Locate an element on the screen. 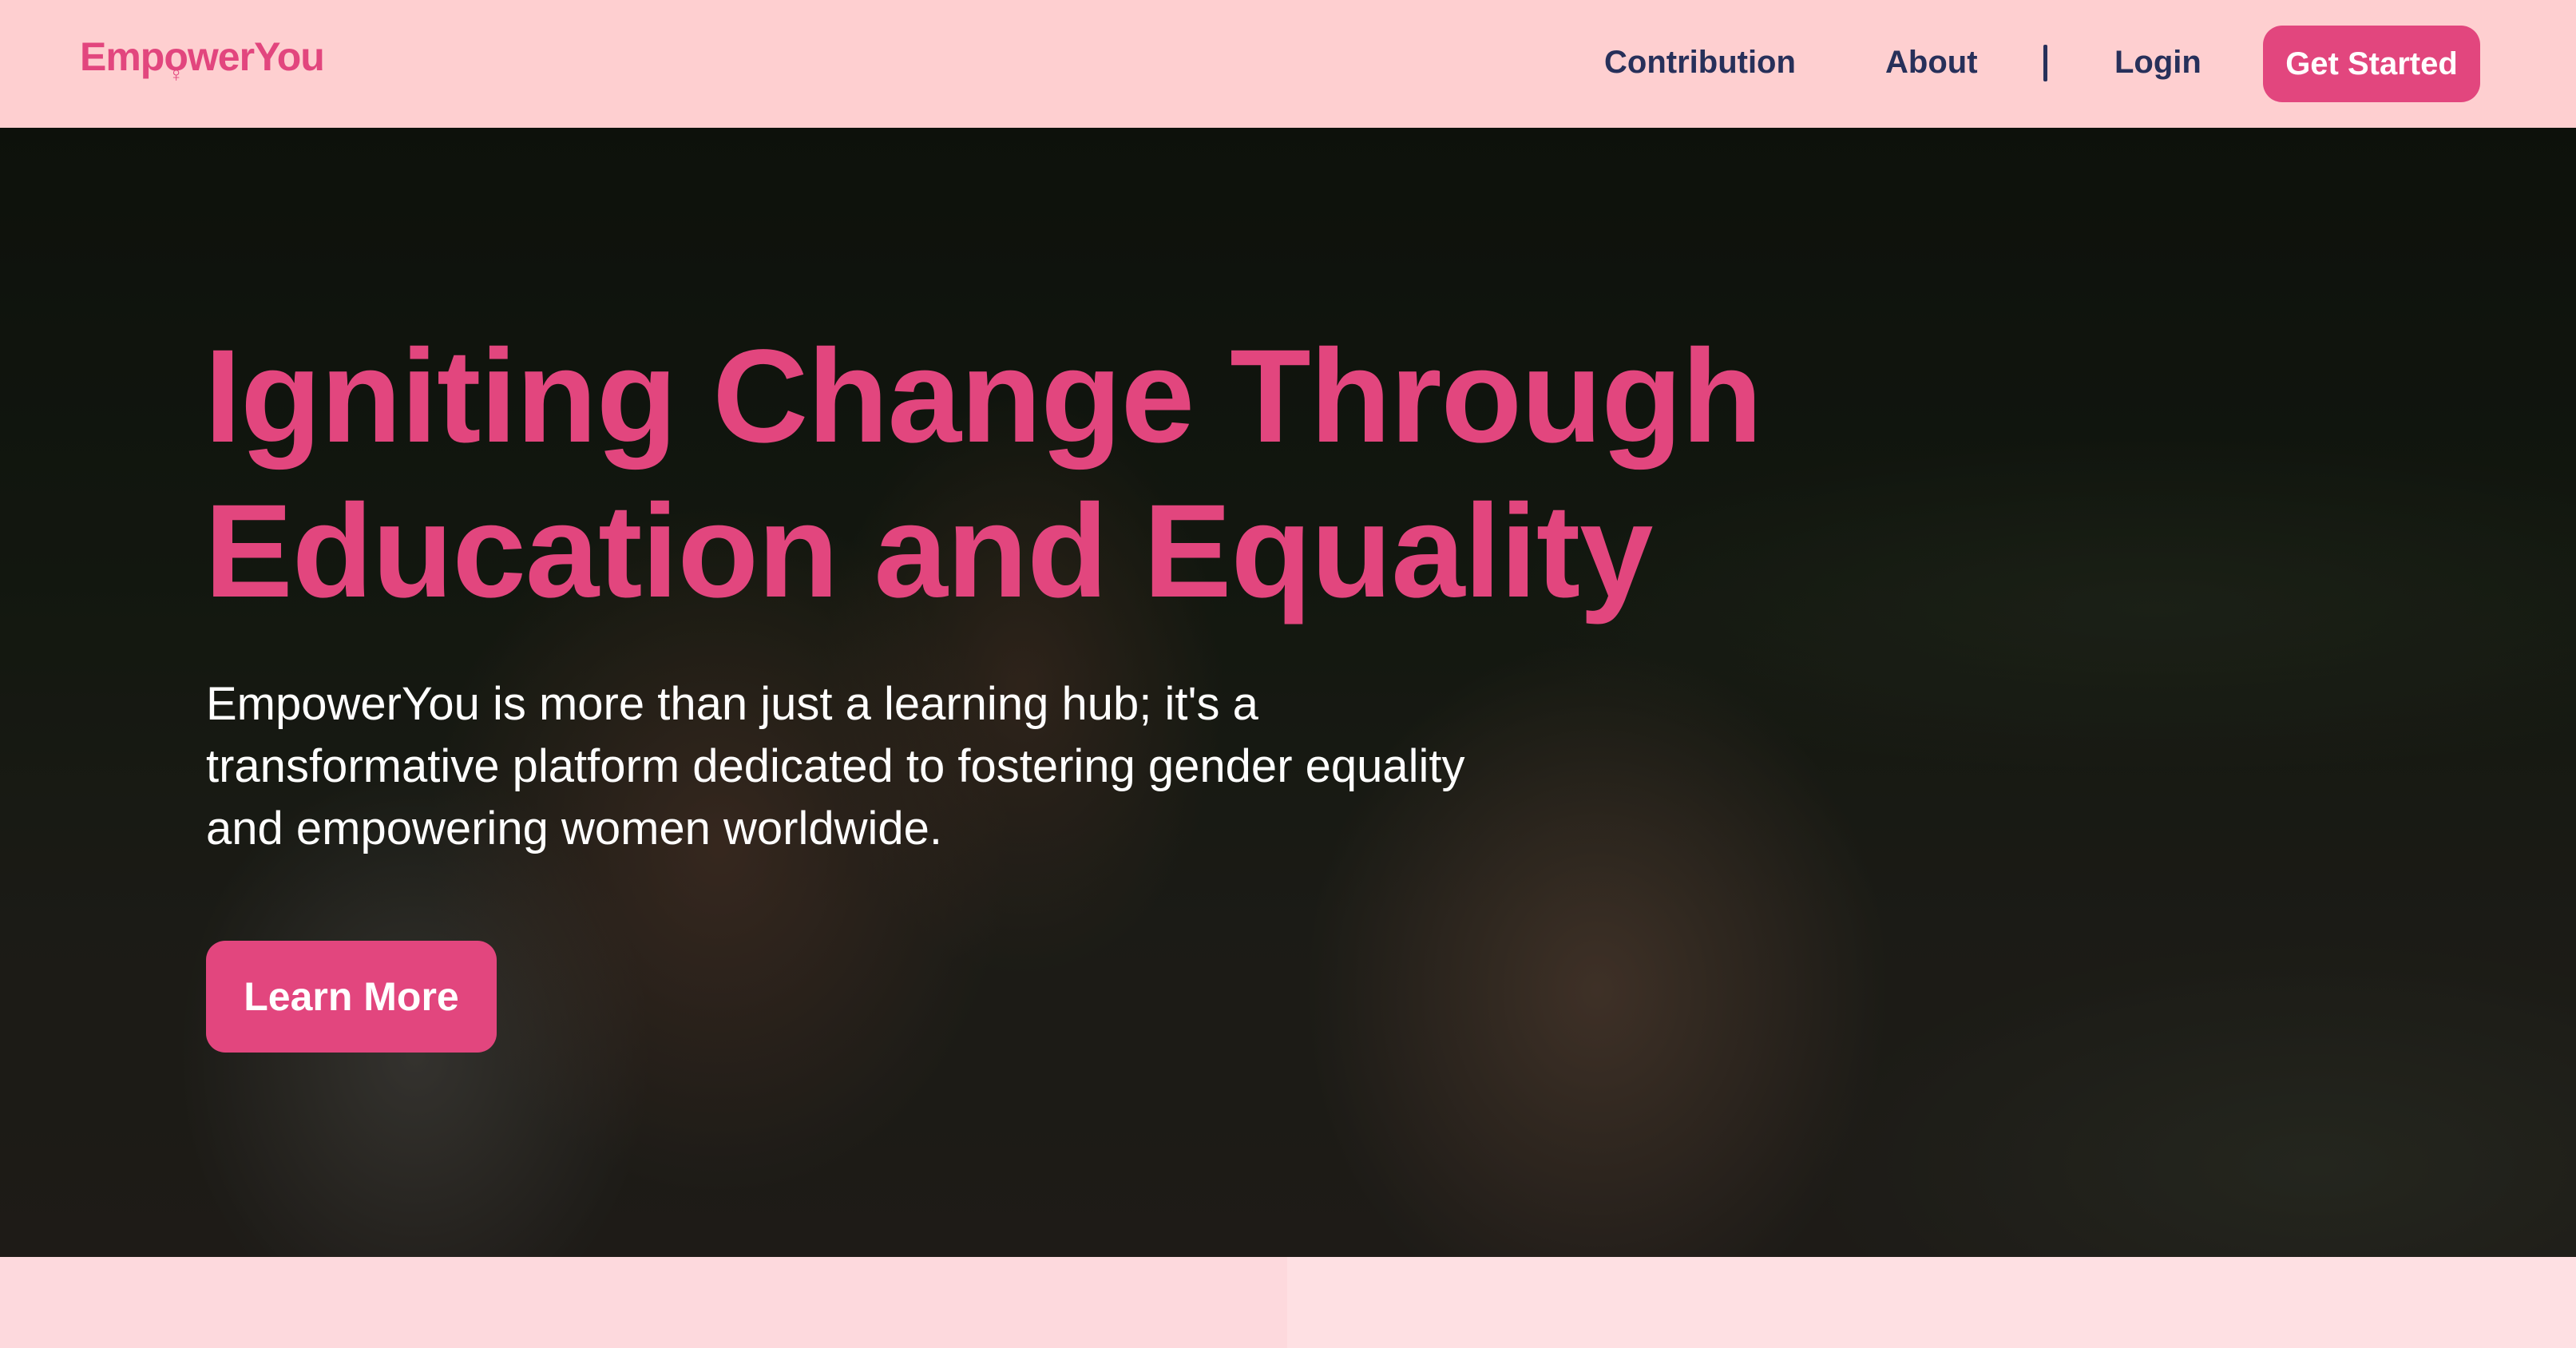  brand-name-o: o ♀ is located at coordinates (176, 60).